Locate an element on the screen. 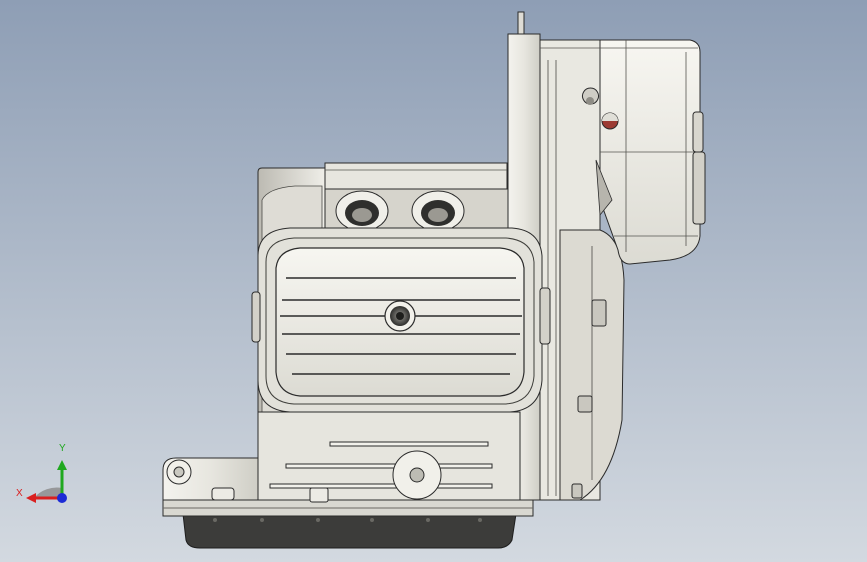  x-axis-label: X is located at coordinates (19, 493).